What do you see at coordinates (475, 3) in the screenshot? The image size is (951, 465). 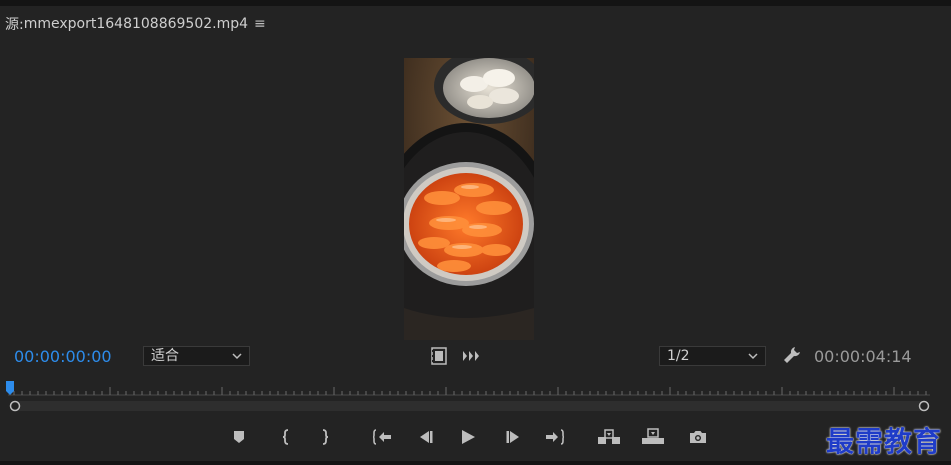 I see `panel-top-border` at bounding box center [475, 3].